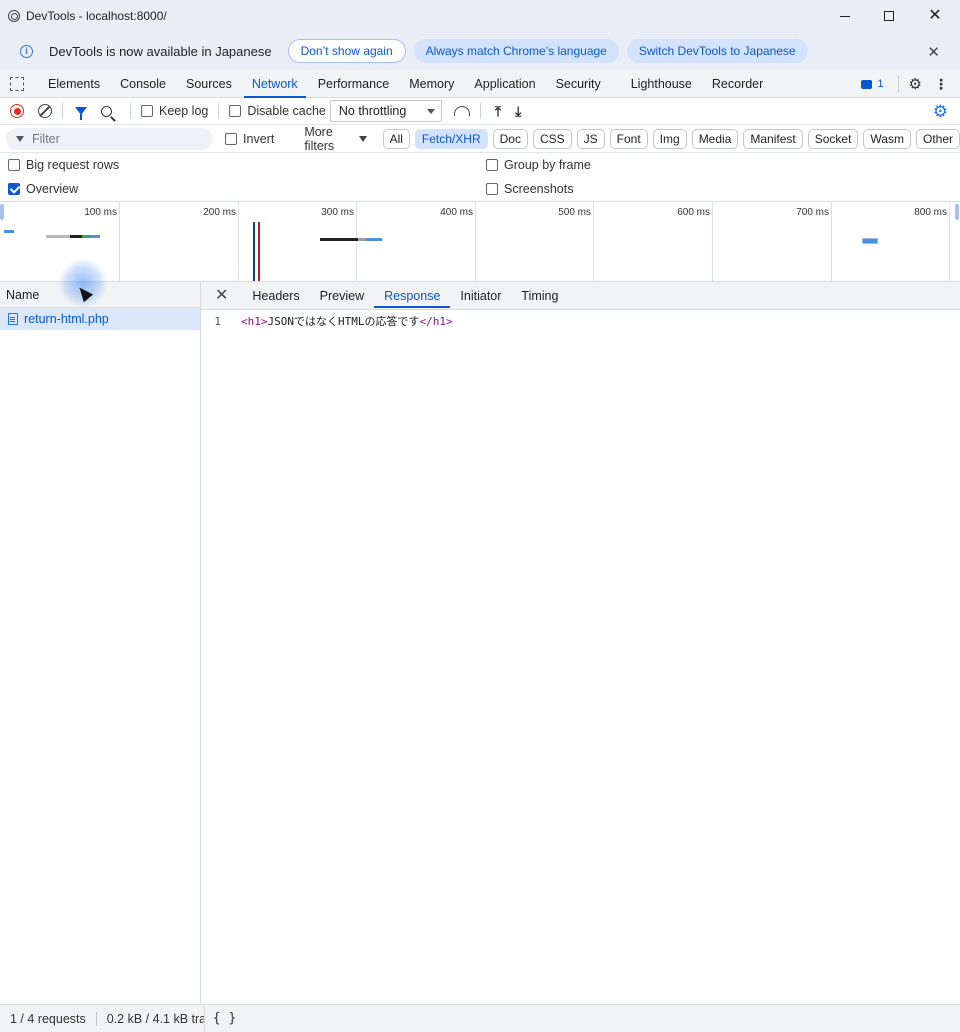 This screenshot has height=1032, width=960. I want to click on gear-icon: ⚙, so click(915, 84).